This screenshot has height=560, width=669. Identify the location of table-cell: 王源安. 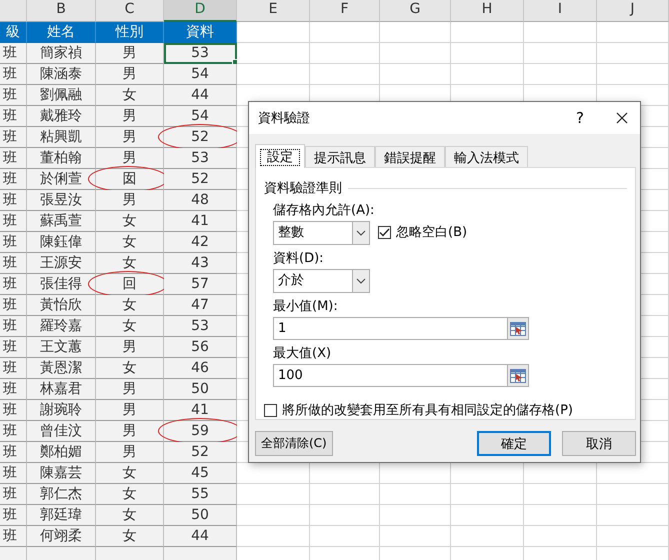
(61, 263).